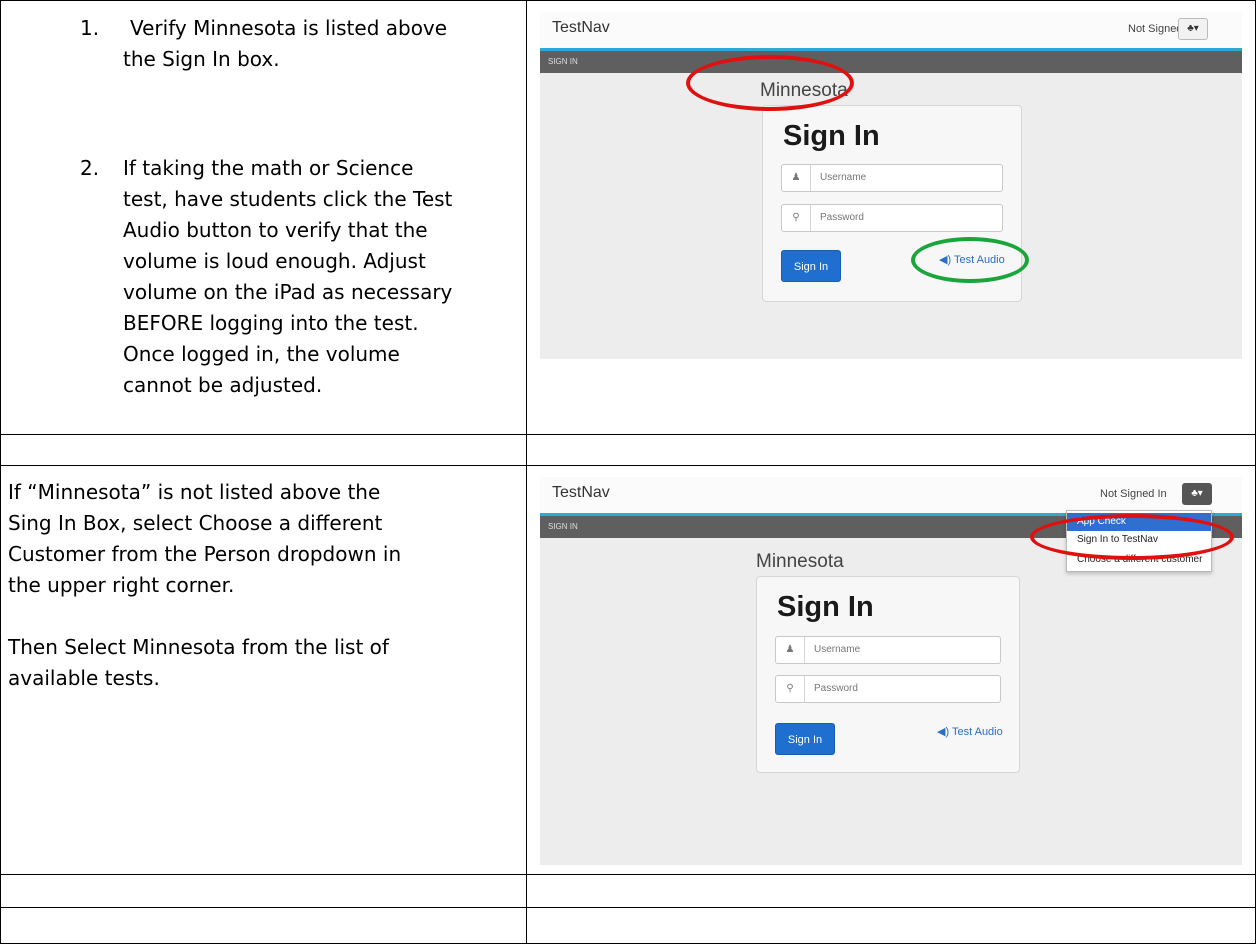 The height and width of the screenshot is (944, 1256). Describe the element at coordinates (275, 230) in the screenshot. I see `step-text-line: Audio button to verify that the` at that location.